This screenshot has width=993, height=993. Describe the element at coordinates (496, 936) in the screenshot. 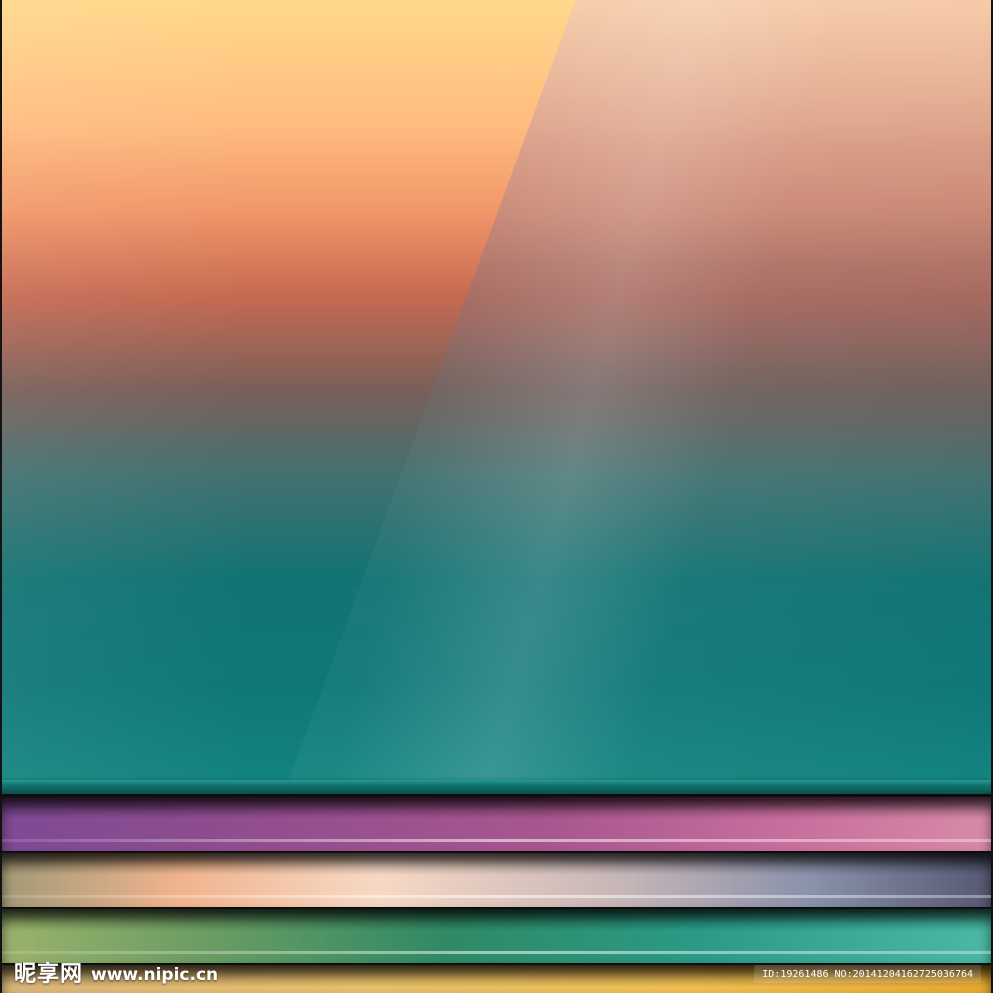

I see `green-gradient-stripe` at that location.